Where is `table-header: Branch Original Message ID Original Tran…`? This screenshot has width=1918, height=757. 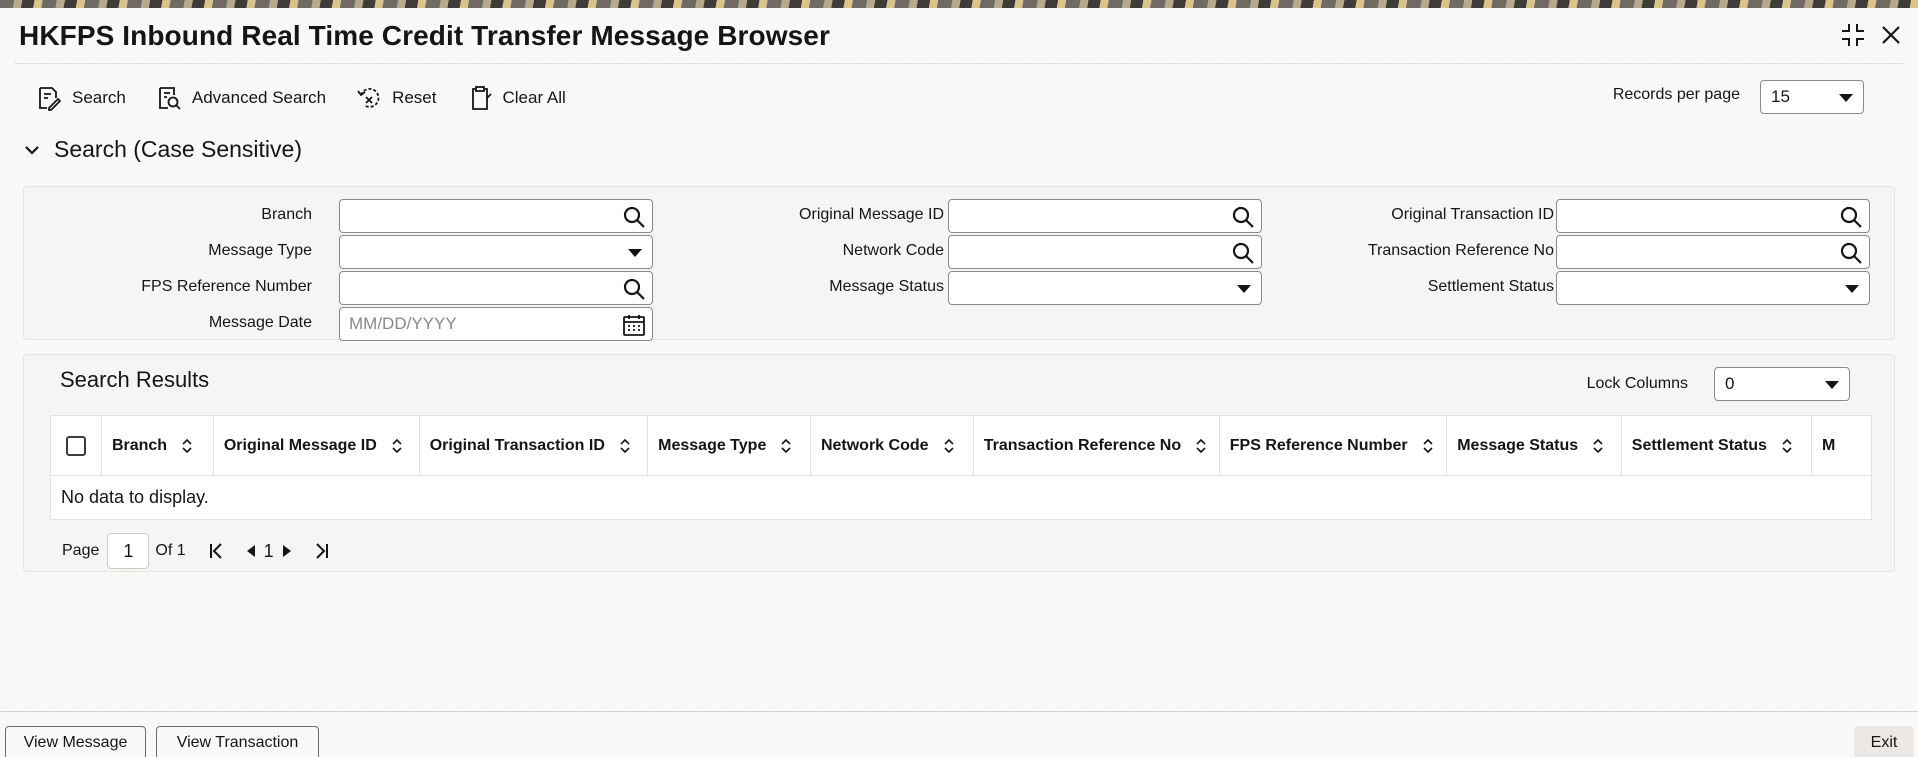 table-header: Branch Original Message ID Original Tran… is located at coordinates (961, 446).